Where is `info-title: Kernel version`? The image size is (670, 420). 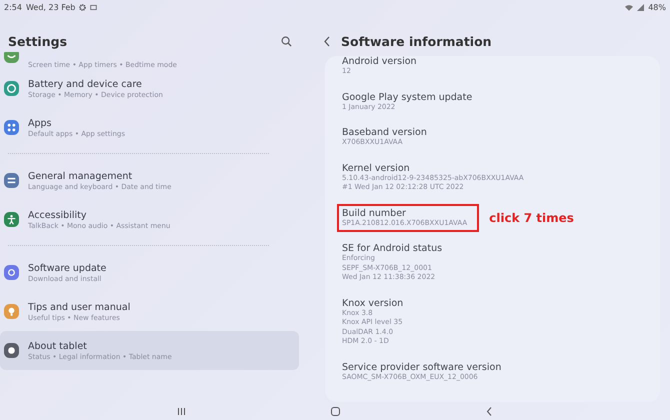 info-title: Kernel version is located at coordinates (376, 168).